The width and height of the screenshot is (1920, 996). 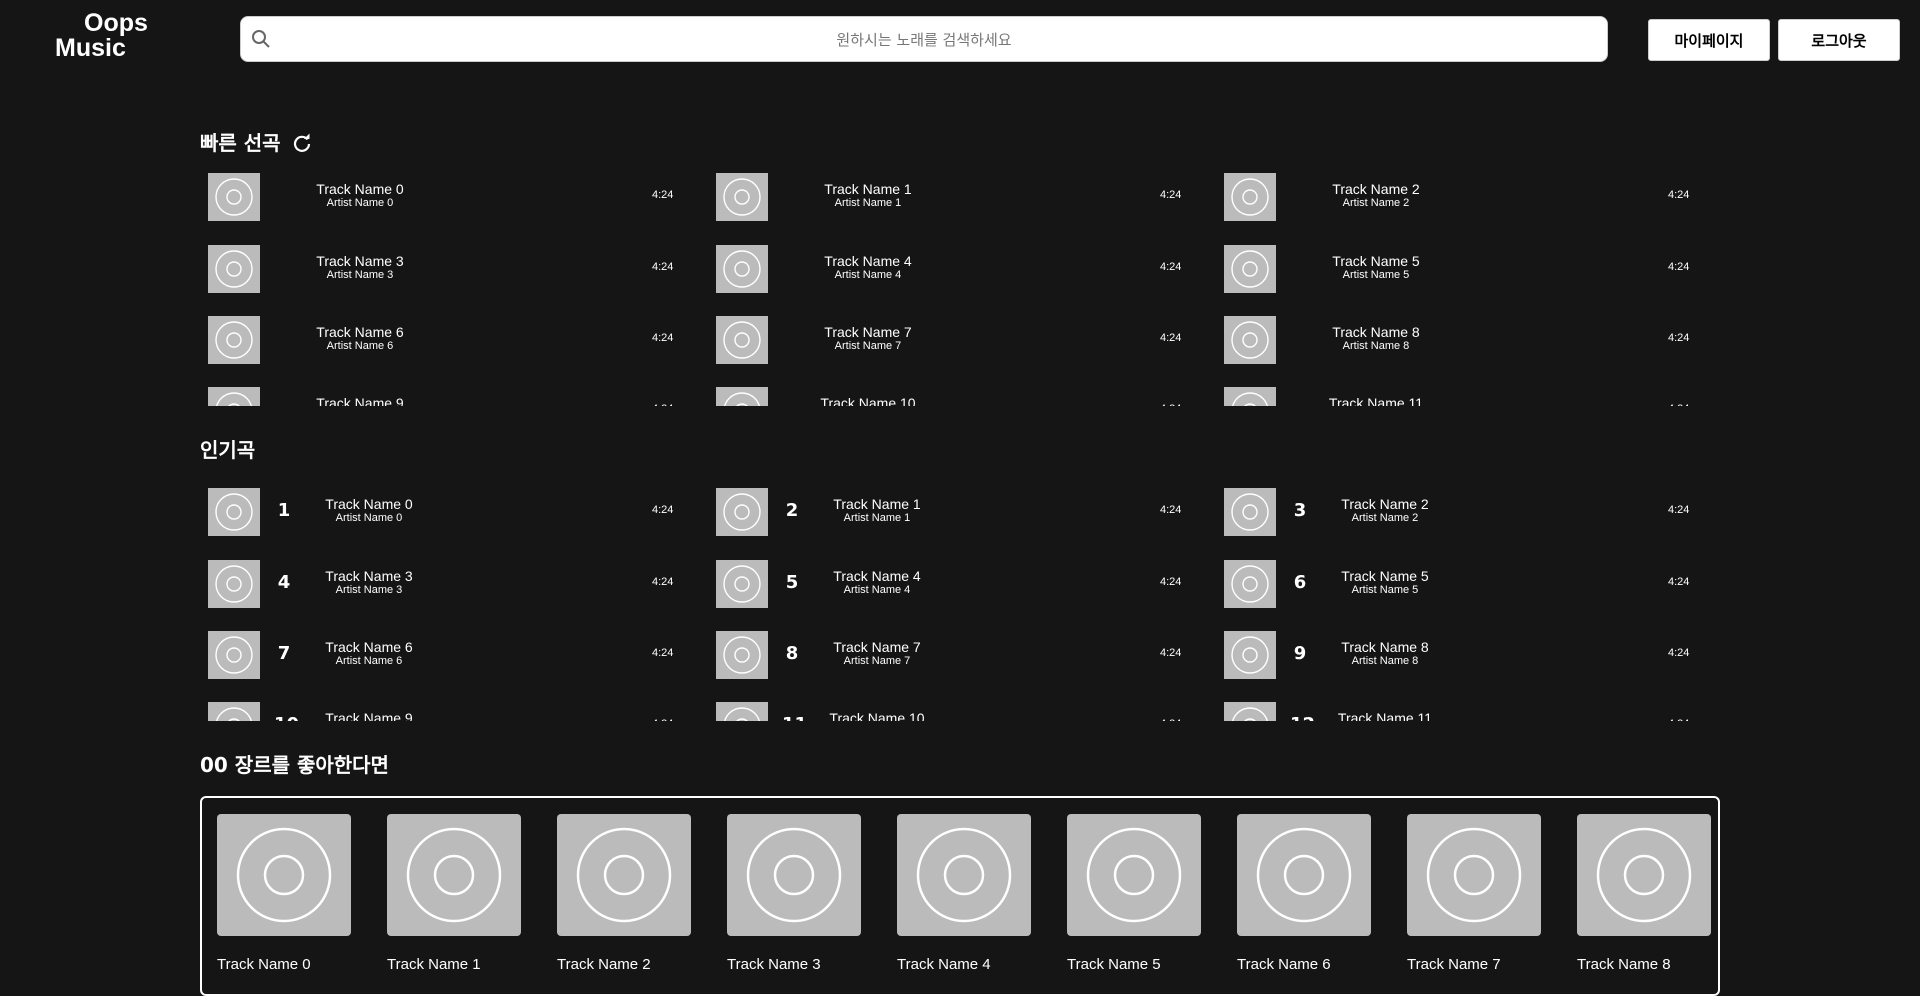 What do you see at coordinates (964, 893) in the screenshot?
I see `genre-track-card: Track Name 4` at bounding box center [964, 893].